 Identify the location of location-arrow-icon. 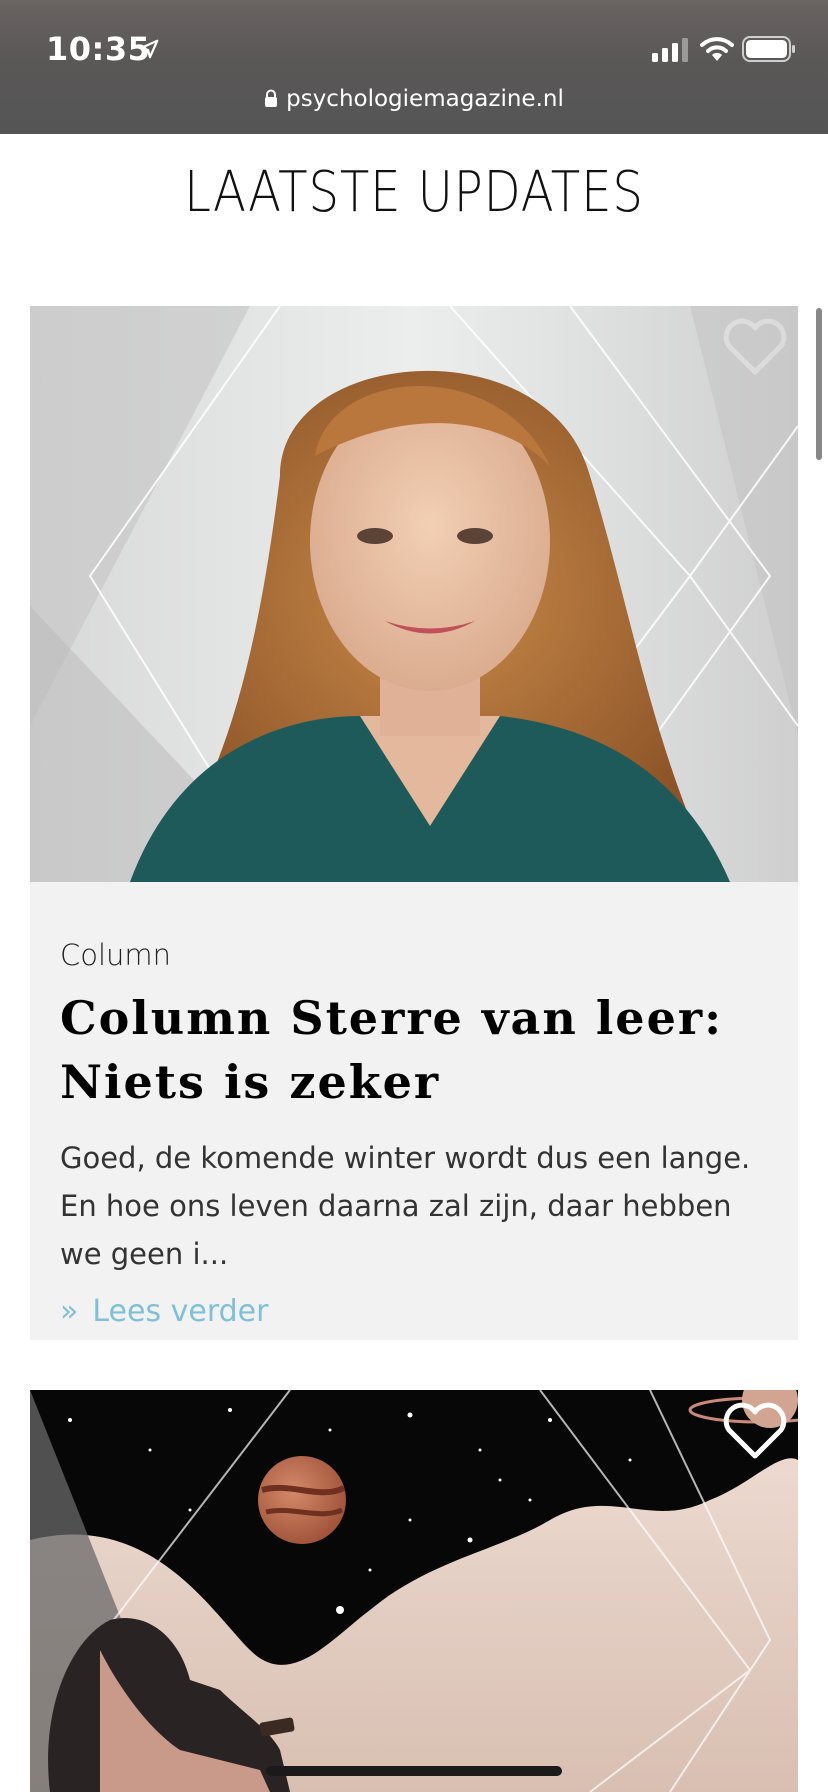
(149, 49).